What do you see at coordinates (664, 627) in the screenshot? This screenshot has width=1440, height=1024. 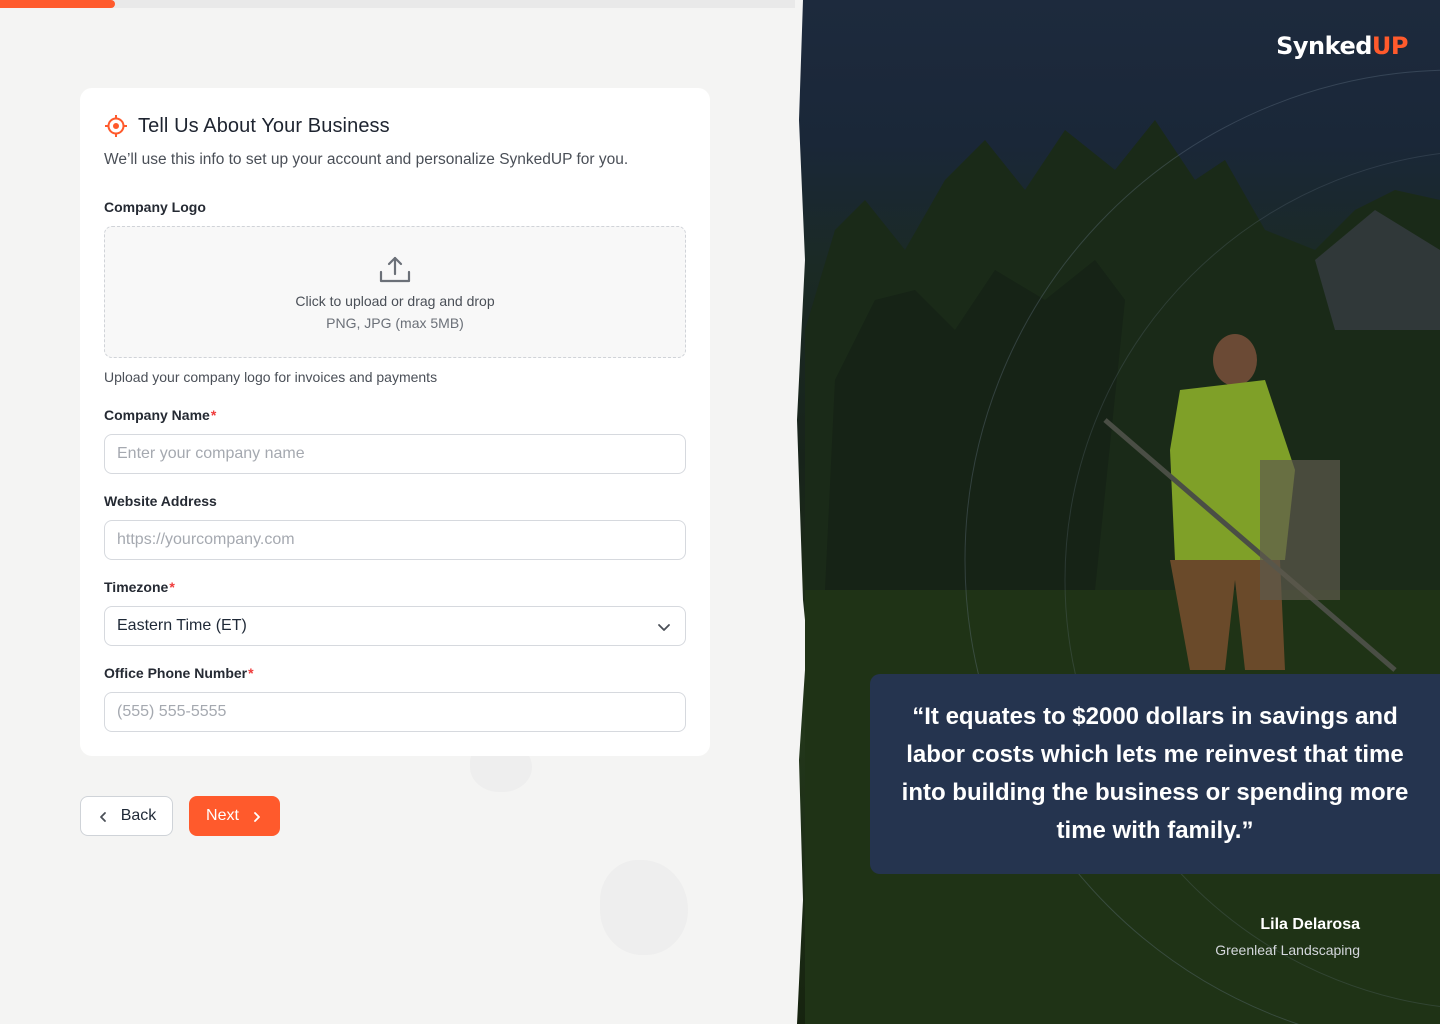 I see `chevron-down-icon` at bounding box center [664, 627].